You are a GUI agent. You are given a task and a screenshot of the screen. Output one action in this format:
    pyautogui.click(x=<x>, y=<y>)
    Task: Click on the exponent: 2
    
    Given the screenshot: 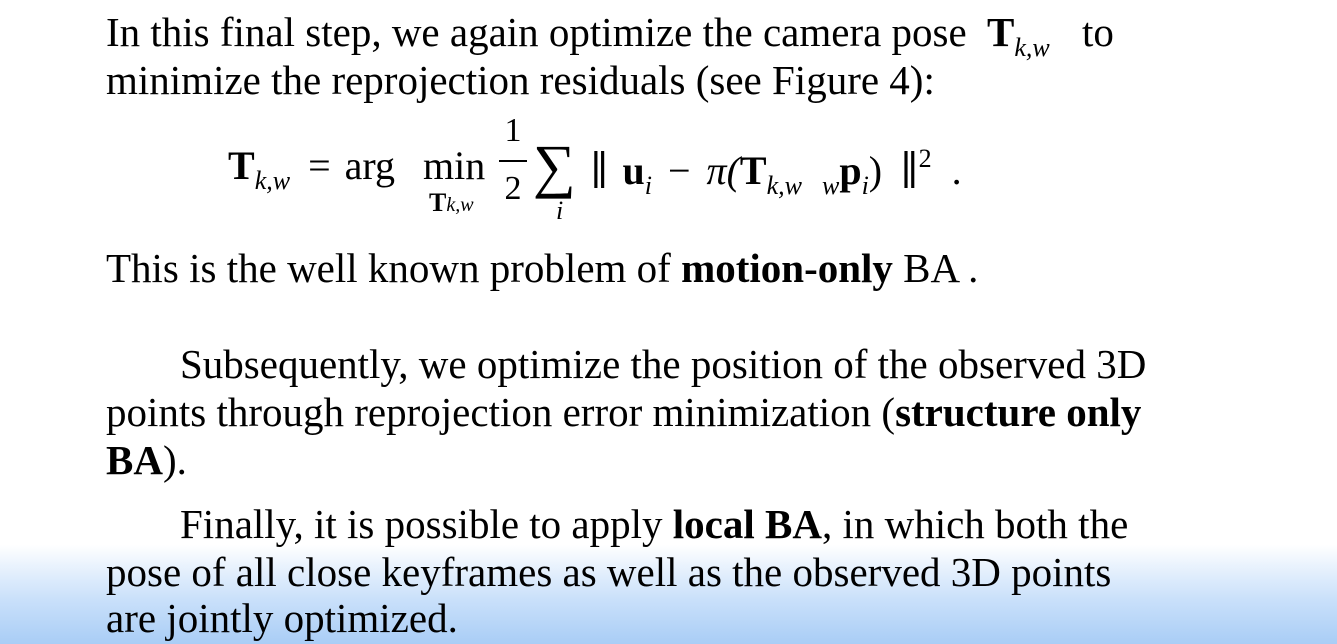 What is the action you would take?
    pyautogui.click(x=925, y=158)
    